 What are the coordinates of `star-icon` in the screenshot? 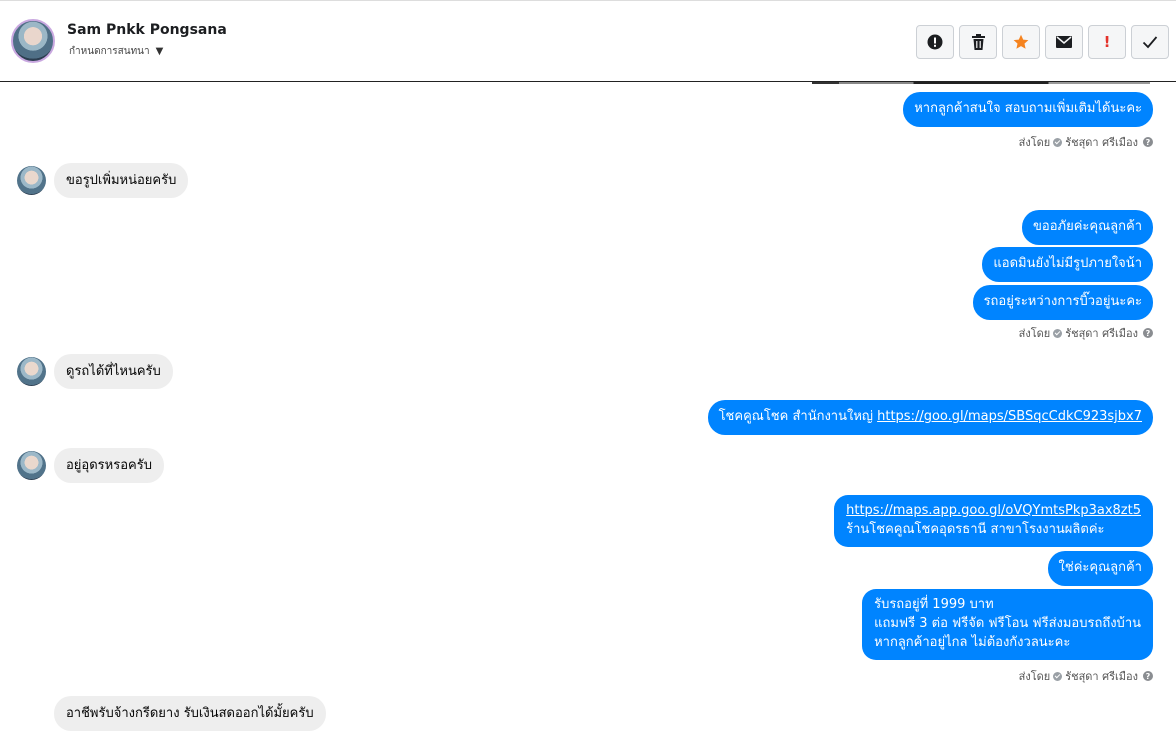 It's located at (1021, 41).